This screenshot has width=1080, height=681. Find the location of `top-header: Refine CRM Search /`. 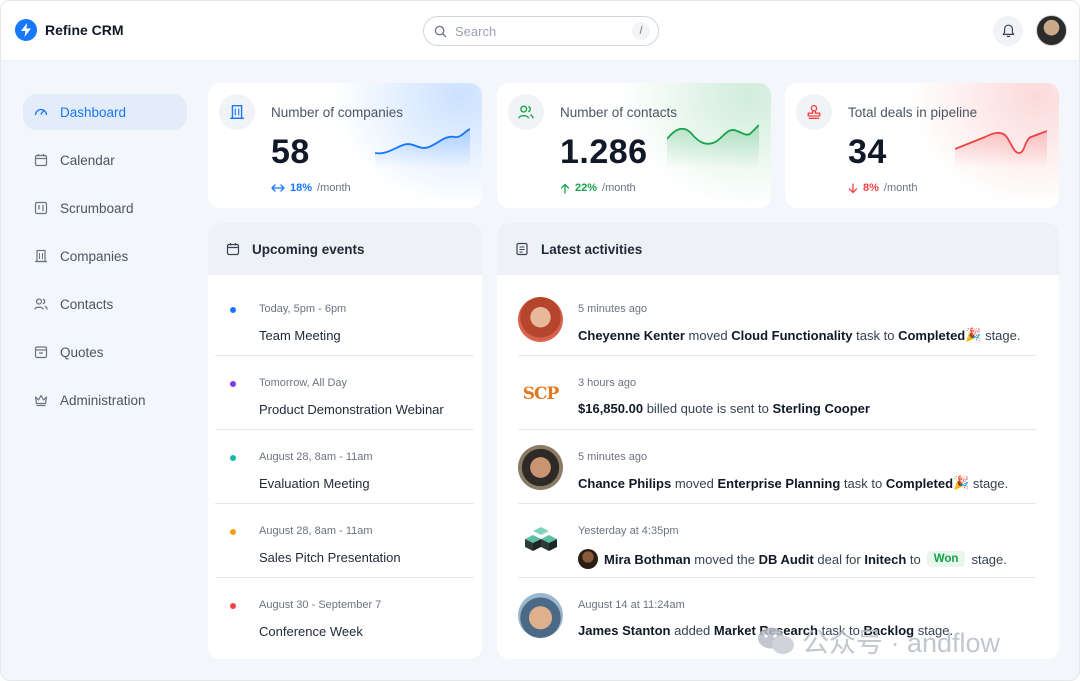

top-header: Refine CRM Search / is located at coordinates (540, 31).